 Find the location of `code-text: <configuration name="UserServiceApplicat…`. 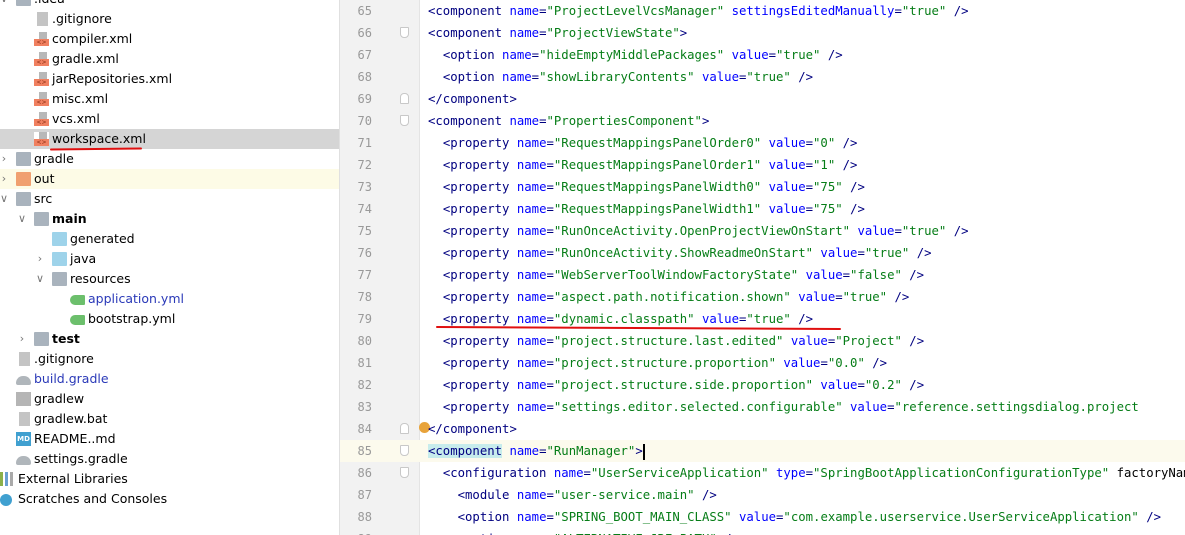

code-text: <configuration name="UserServiceApplicat… is located at coordinates (813, 473).